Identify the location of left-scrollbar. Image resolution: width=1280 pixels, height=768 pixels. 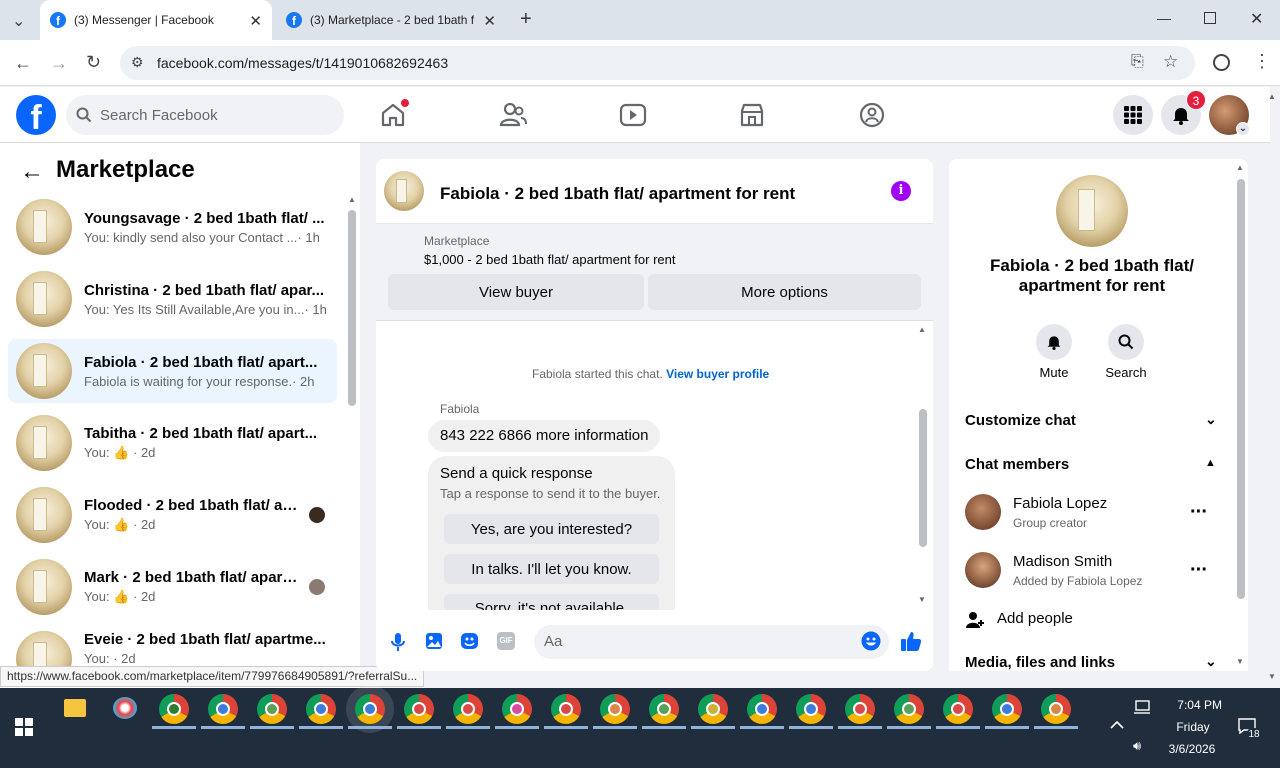
(352, 308).